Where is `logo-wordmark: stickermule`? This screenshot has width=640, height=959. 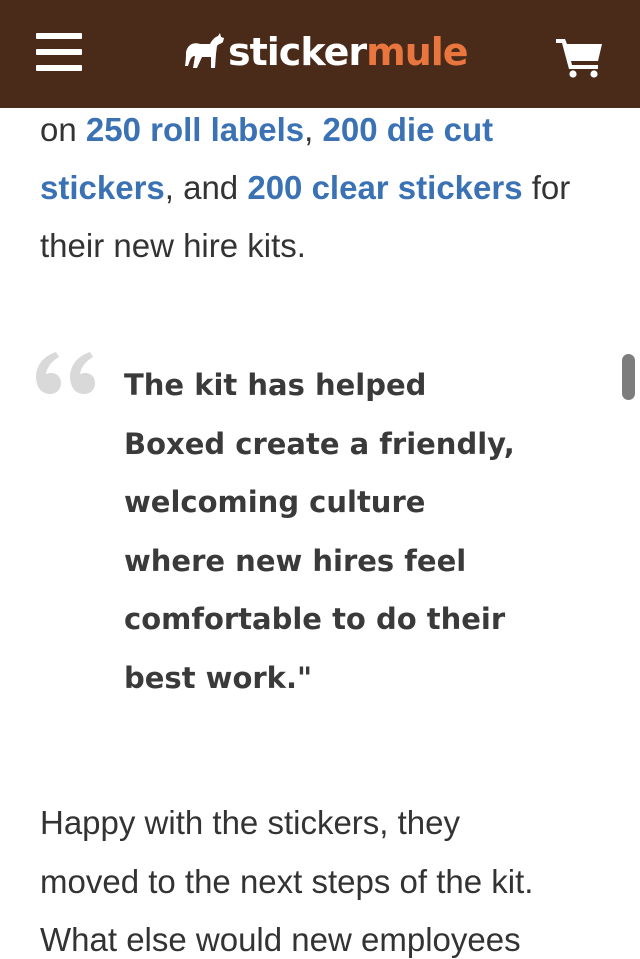
logo-wordmark: stickermule is located at coordinates (348, 52).